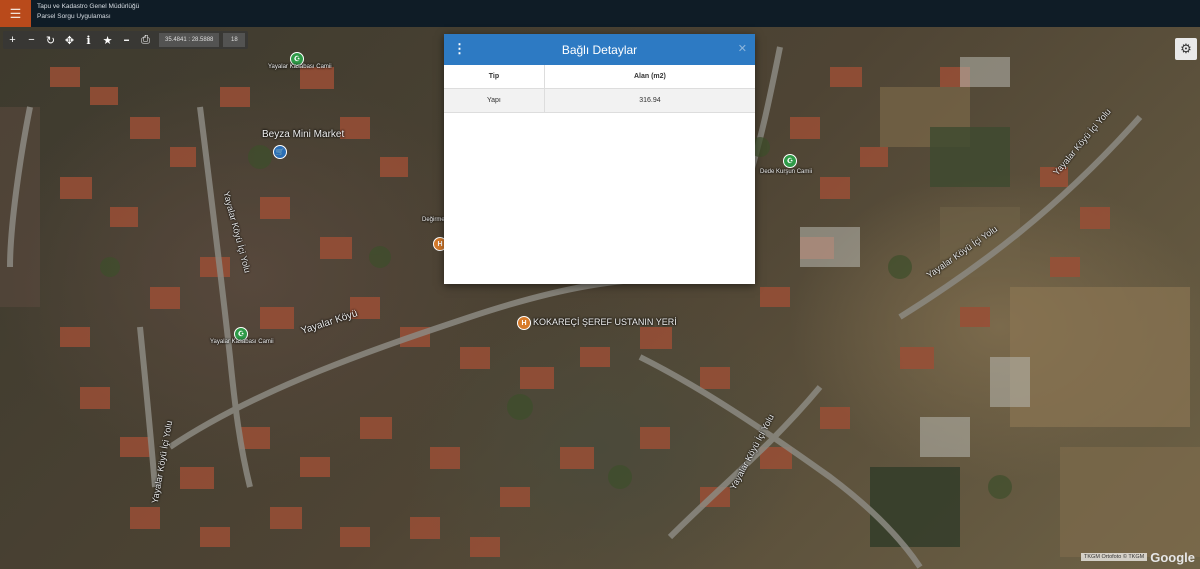 This screenshot has height=569, width=1200. I want to click on dialog-title: Bağlı Detaylar, so click(599, 49).